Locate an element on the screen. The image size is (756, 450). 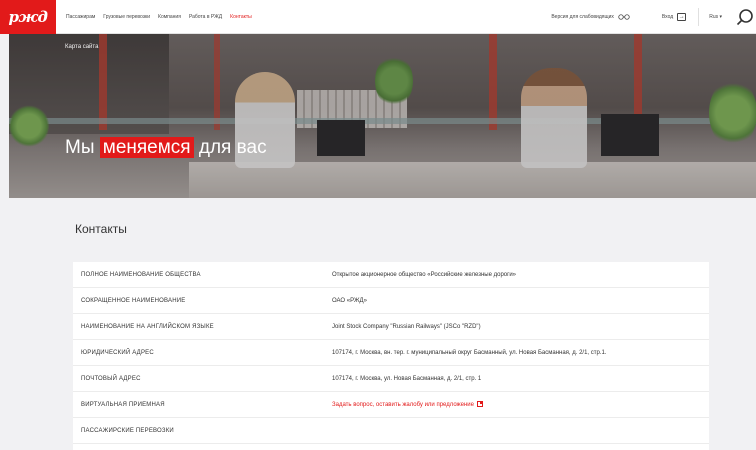
search-icon is located at coordinates (745, 17).